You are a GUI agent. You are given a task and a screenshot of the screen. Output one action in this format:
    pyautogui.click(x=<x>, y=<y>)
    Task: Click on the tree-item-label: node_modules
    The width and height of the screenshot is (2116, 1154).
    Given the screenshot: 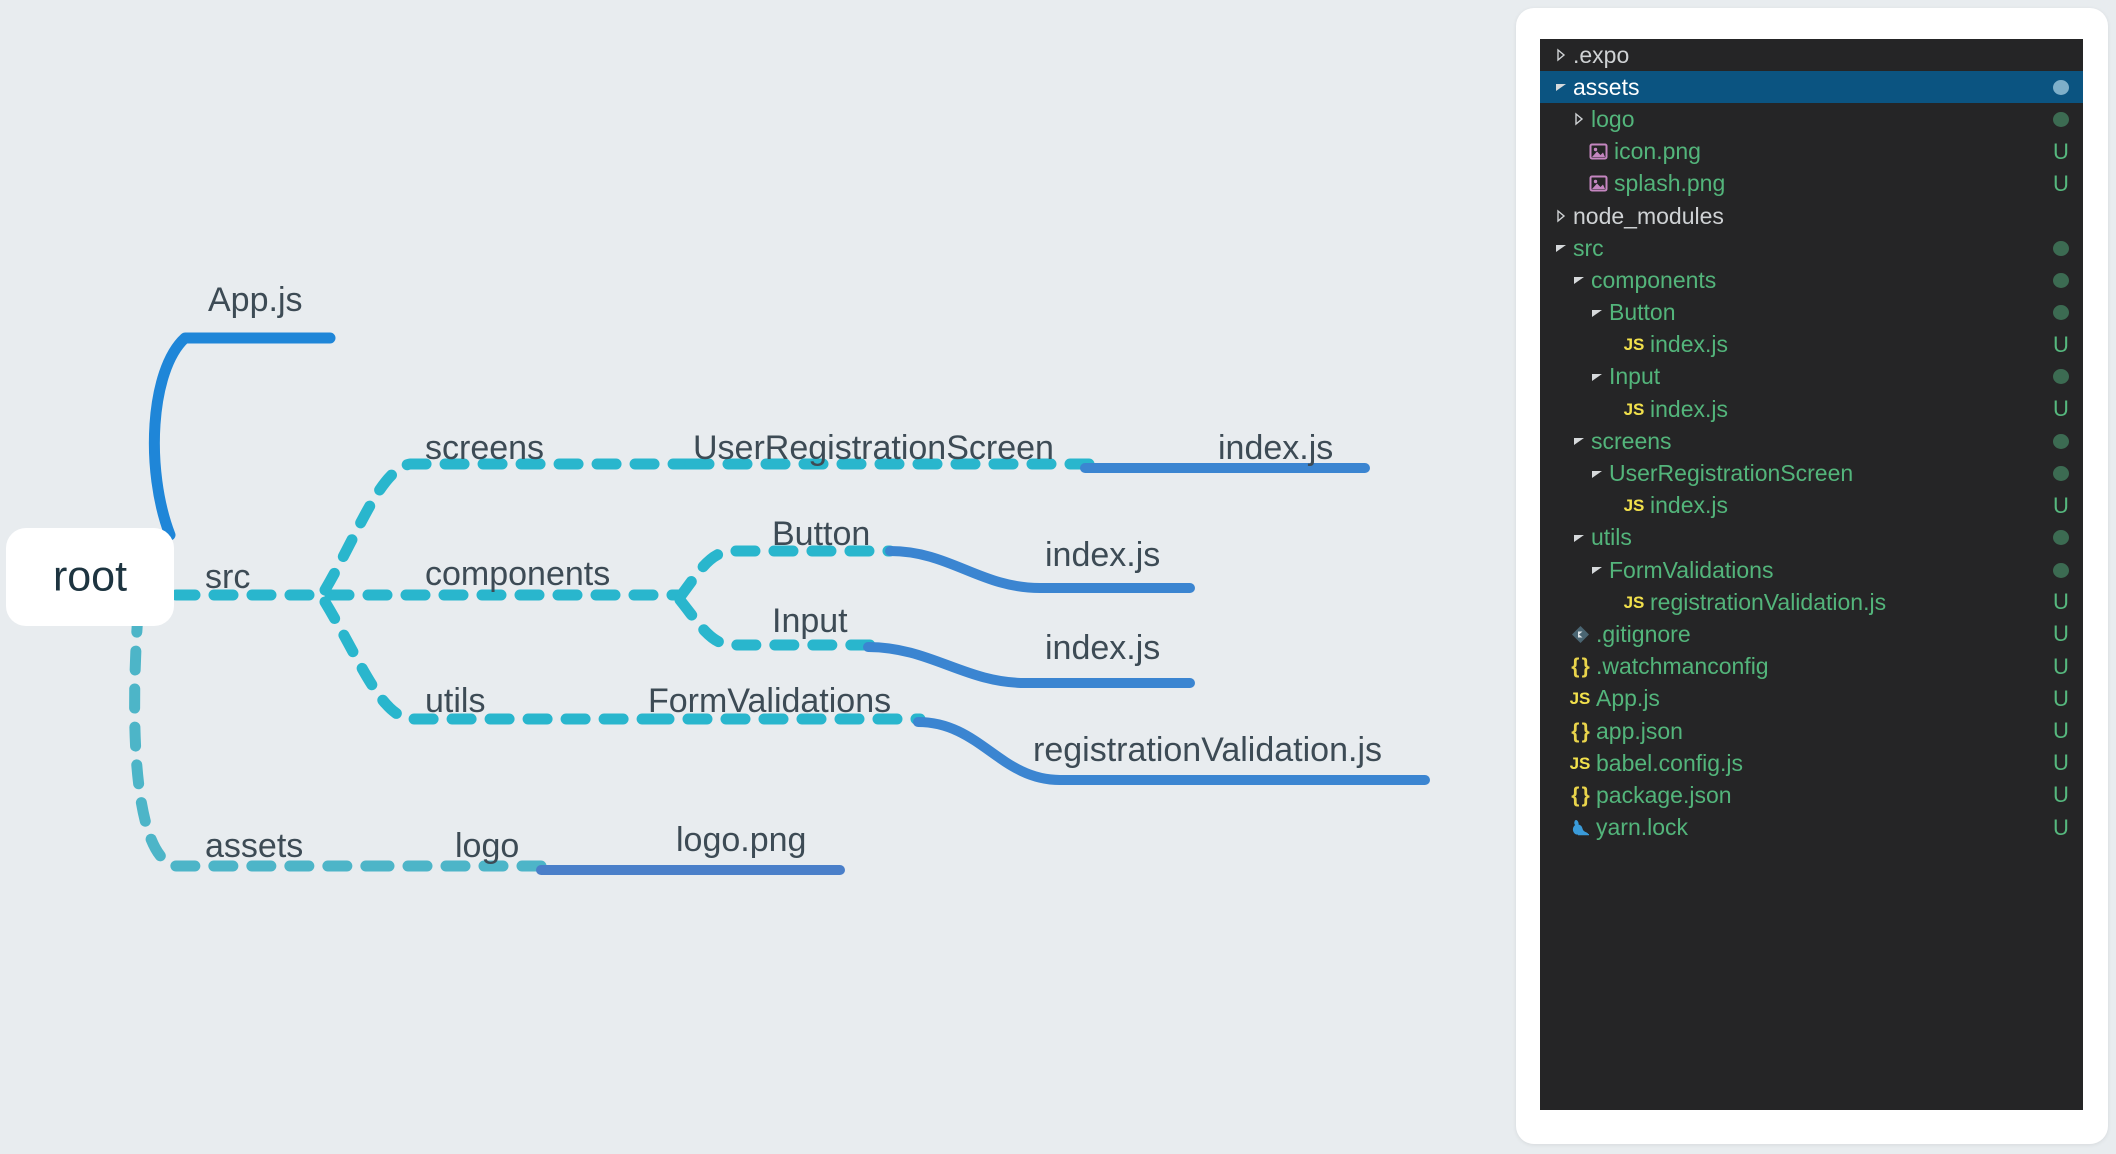 What is the action you would take?
    pyautogui.click(x=1648, y=215)
    